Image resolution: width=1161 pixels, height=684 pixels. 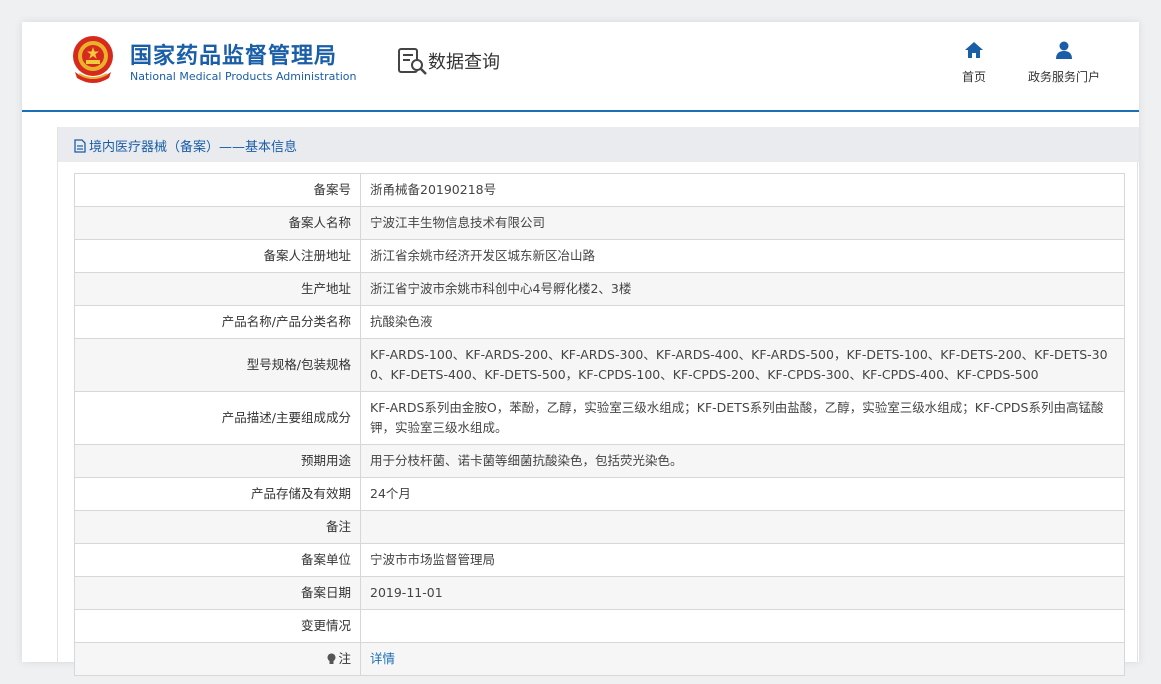 I want to click on data-query-icon, so click(x=412, y=61).